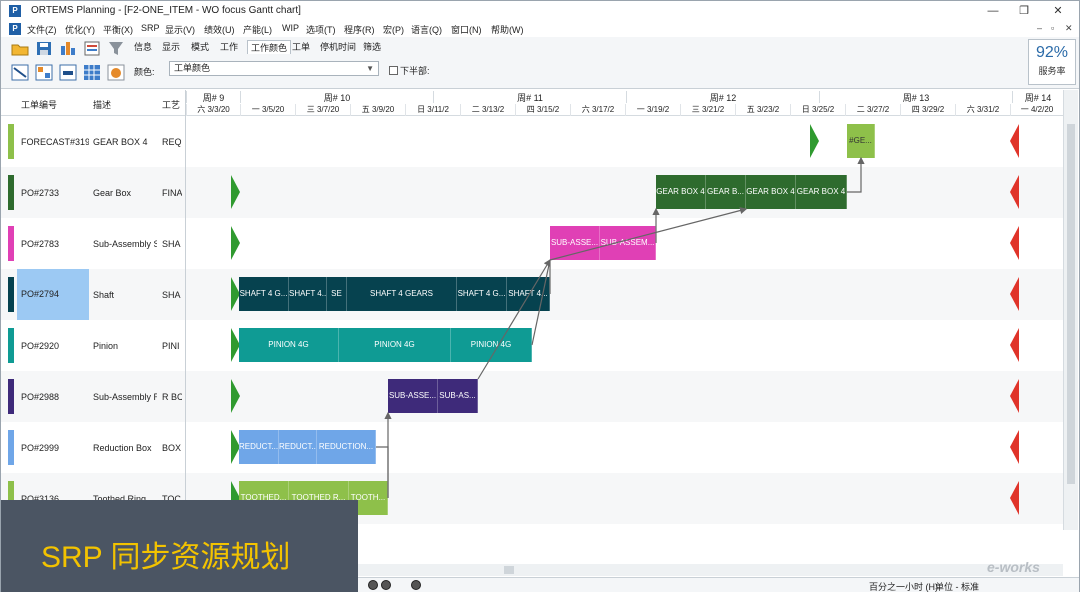 The width and height of the screenshot is (1080, 592). What do you see at coordinates (15, 29) in the screenshot?
I see `document-icon: P` at bounding box center [15, 29].